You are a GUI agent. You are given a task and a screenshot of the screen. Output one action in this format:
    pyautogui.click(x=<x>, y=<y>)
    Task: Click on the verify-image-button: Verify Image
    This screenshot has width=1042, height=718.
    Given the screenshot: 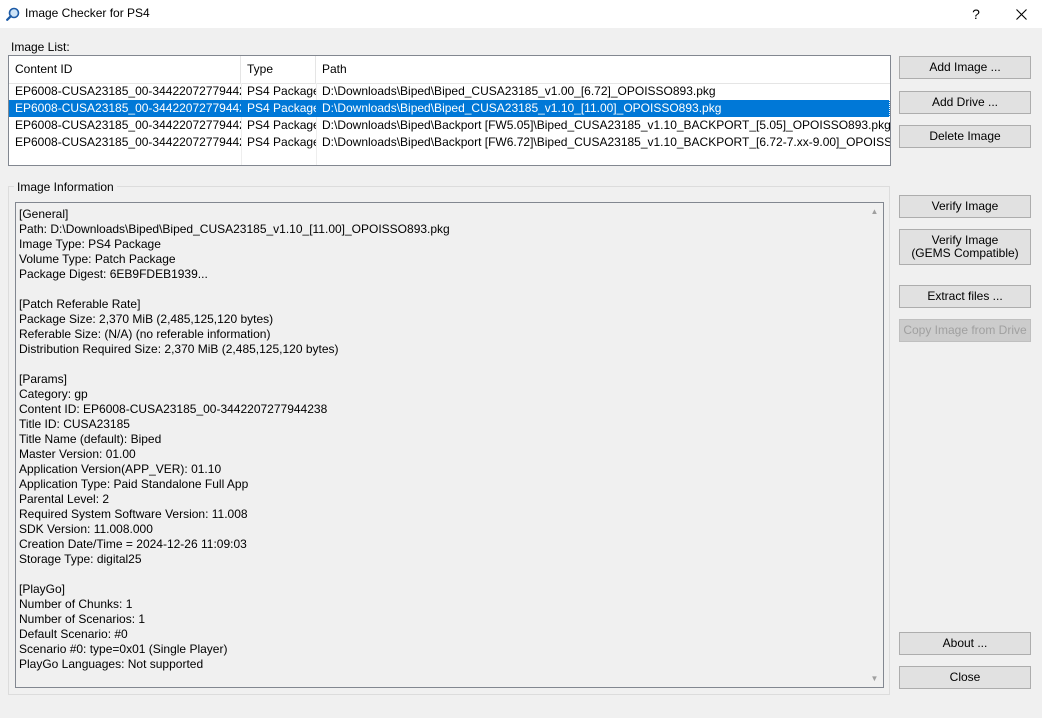 What is the action you would take?
    pyautogui.click(x=965, y=206)
    